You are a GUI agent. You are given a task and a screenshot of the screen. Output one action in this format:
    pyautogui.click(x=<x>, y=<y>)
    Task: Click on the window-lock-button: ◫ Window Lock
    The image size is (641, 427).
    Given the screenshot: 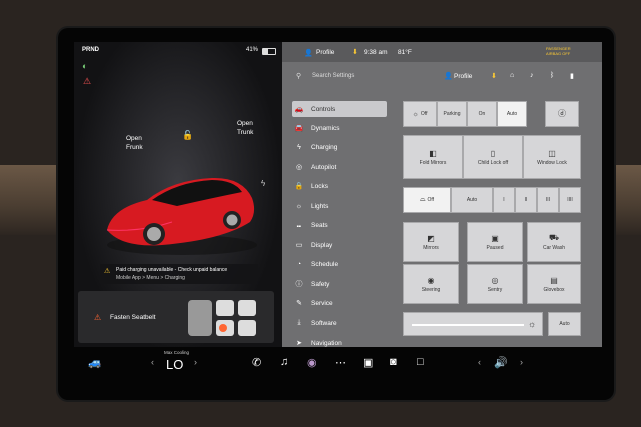 What is the action you would take?
    pyautogui.click(x=552, y=157)
    